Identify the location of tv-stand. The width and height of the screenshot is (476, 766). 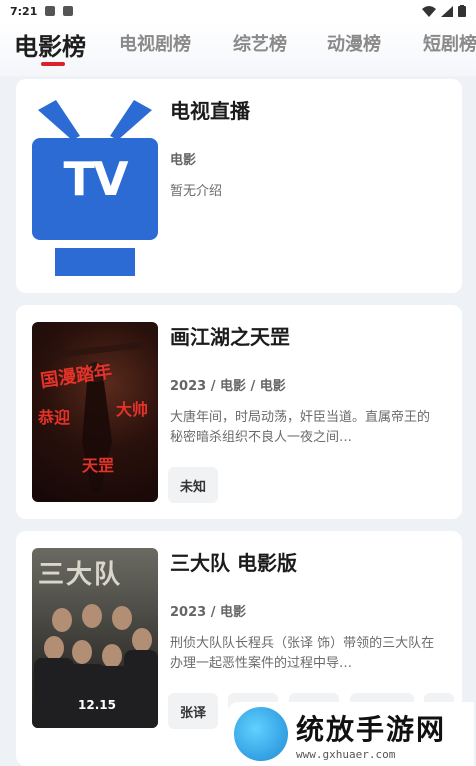
(95, 262).